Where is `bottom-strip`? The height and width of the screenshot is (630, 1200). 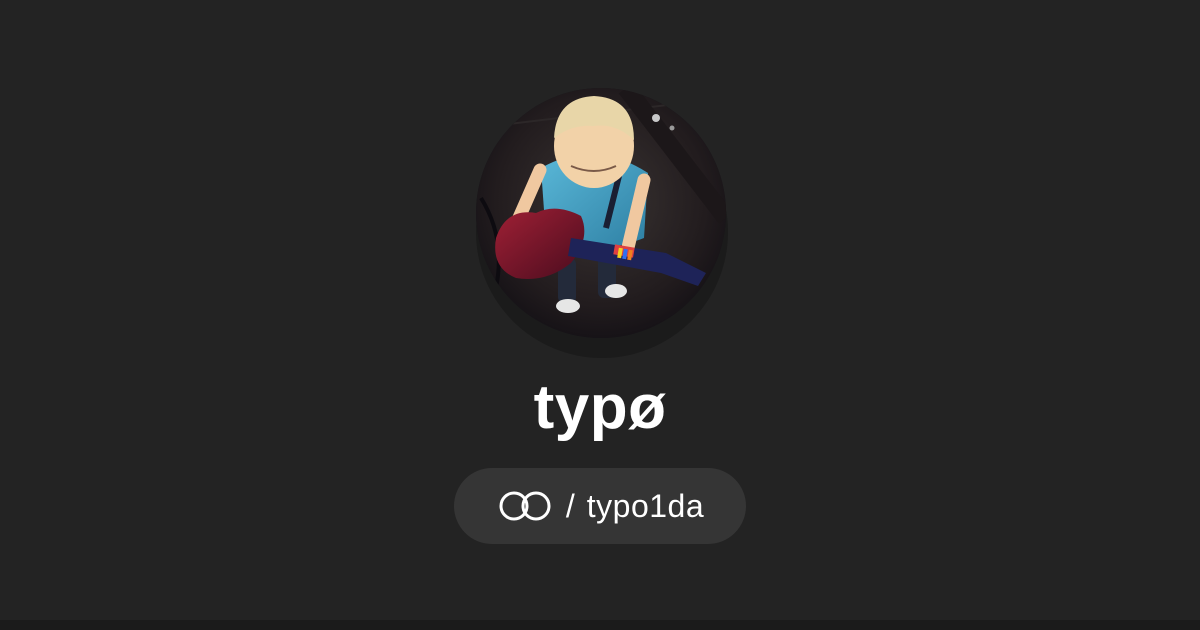
bottom-strip is located at coordinates (600, 625).